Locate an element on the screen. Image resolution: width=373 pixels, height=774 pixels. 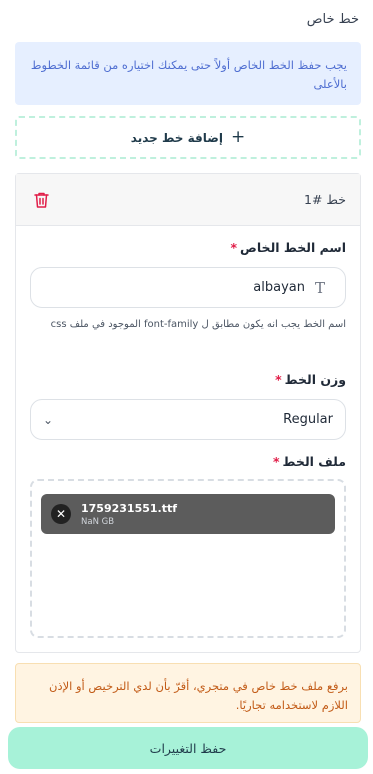
file-size: NaN GB is located at coordinates (98, 521).